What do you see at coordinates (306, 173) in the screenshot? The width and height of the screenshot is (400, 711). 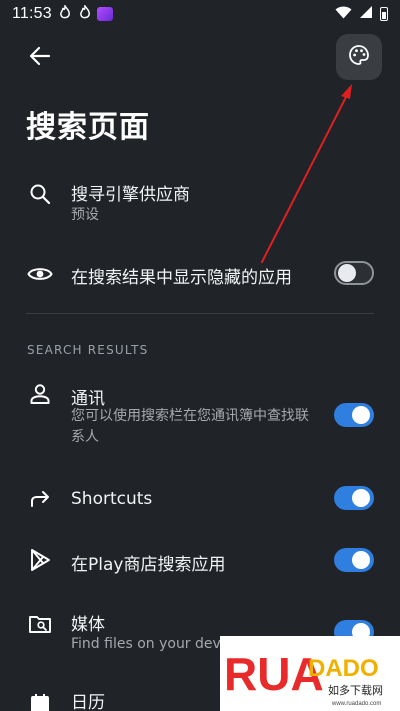 I see `annotation-arrow` at bounding box center [306, 173].